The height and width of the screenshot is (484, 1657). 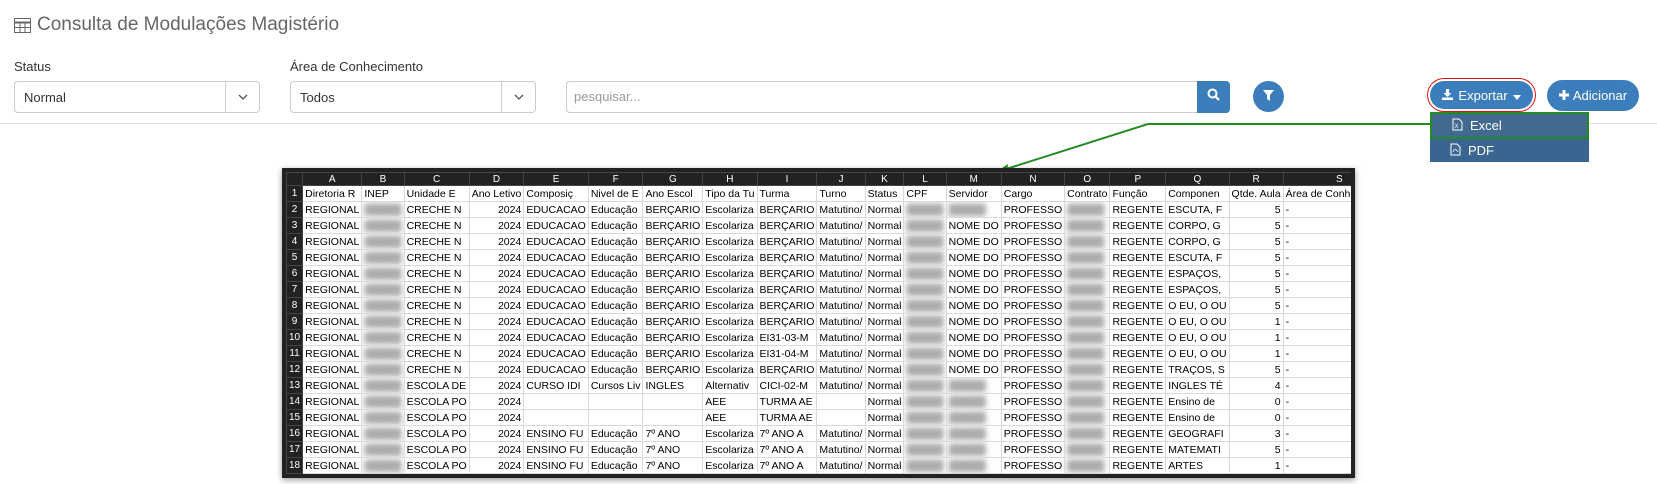 What do you see at coordinates (295, 225) in the screenshot?
I see `row-number: 3` at bounding box center [295, 225].